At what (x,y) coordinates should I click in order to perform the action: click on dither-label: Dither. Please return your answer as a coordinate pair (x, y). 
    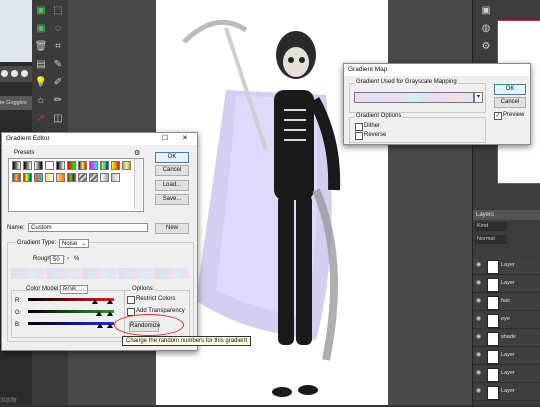
    Looking at the image, I should click on (372, 126).